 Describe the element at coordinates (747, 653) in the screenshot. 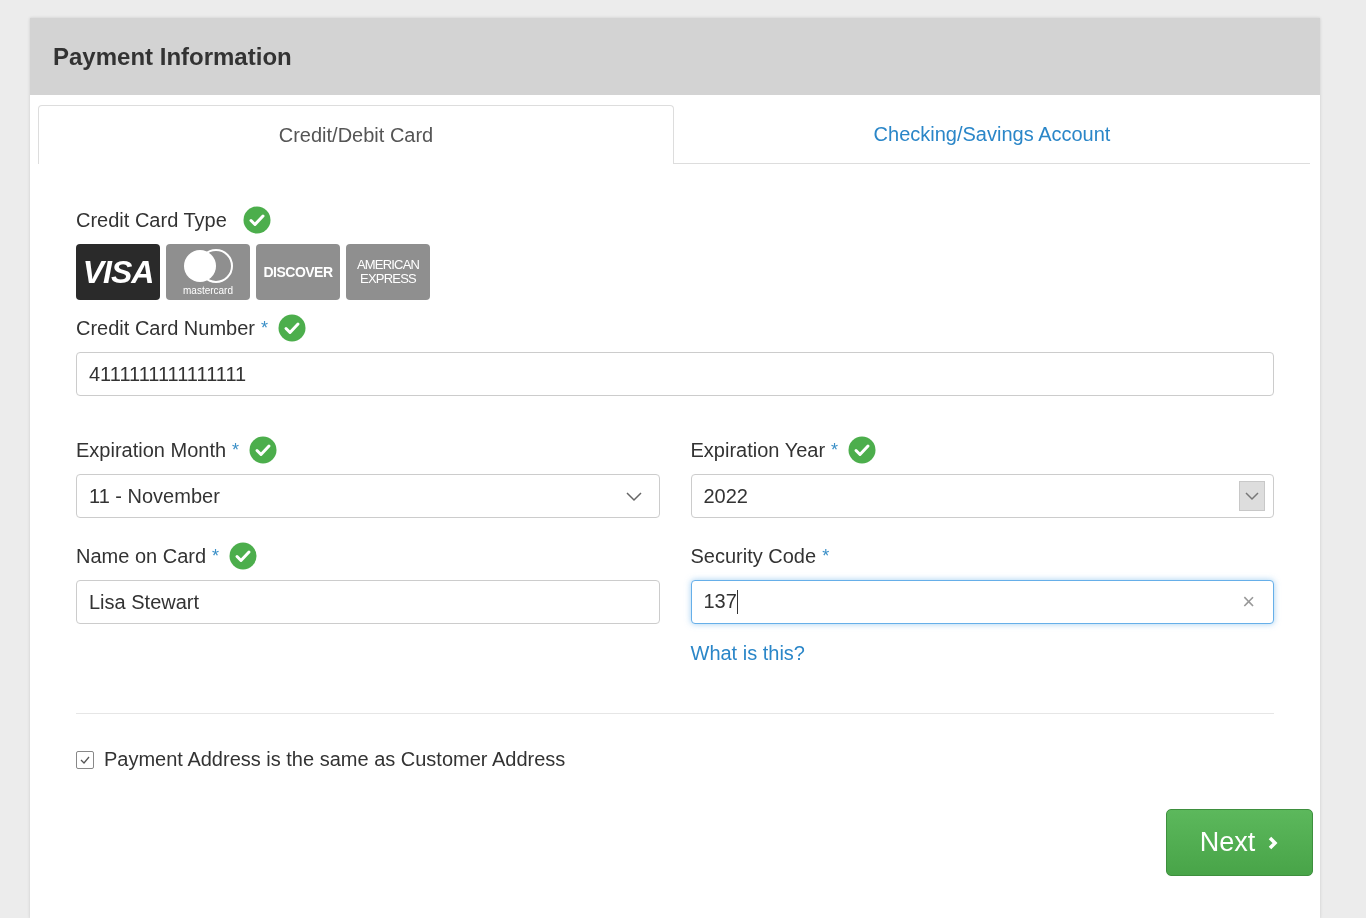

I see `help-link: What is this?` at that location.